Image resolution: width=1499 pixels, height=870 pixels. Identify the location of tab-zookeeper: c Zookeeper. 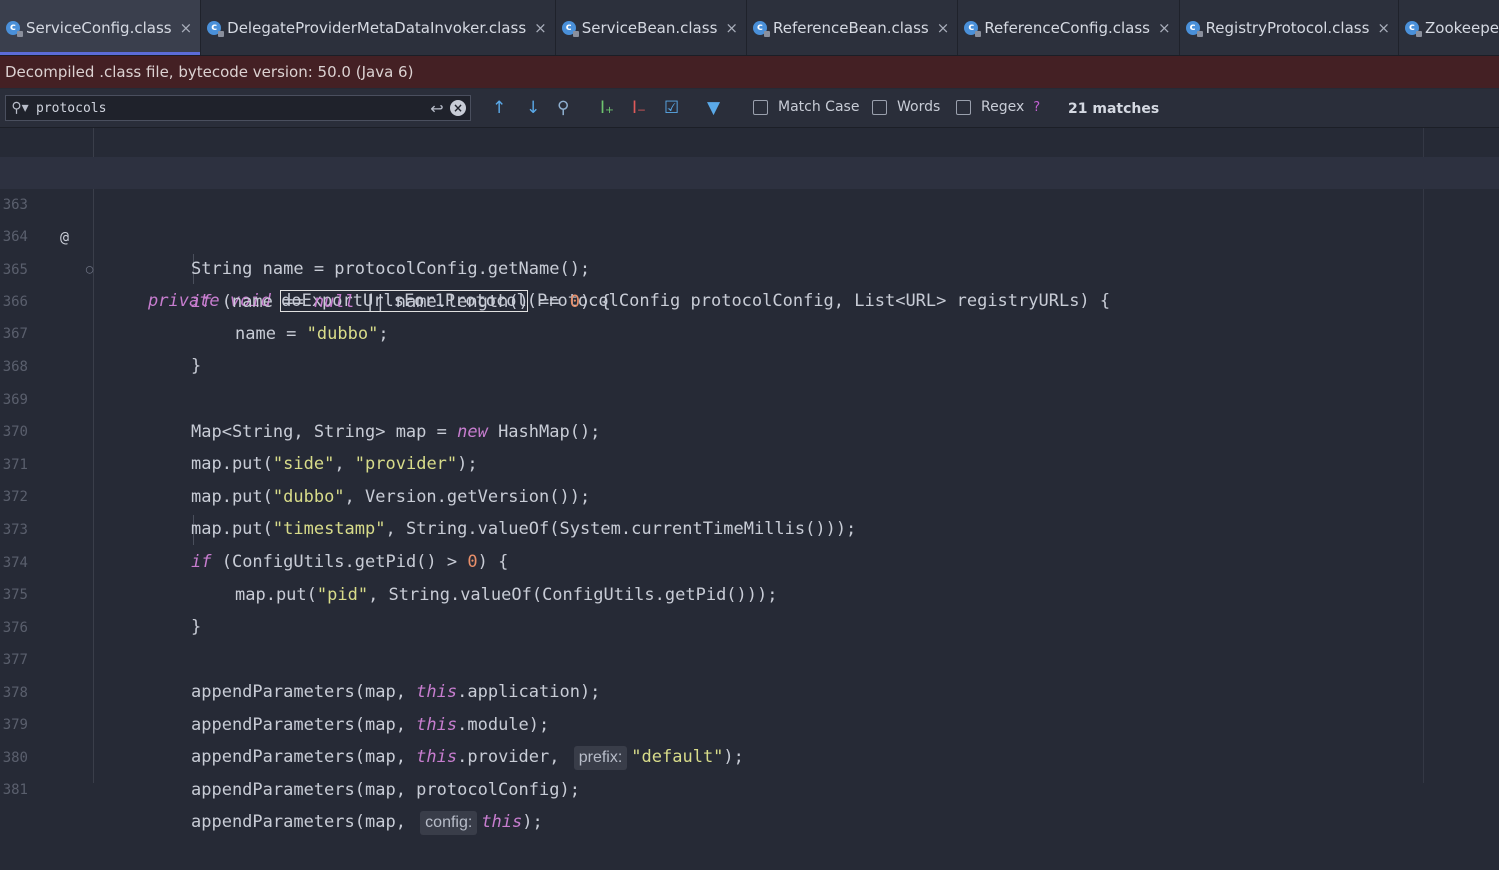
(1449, 27).